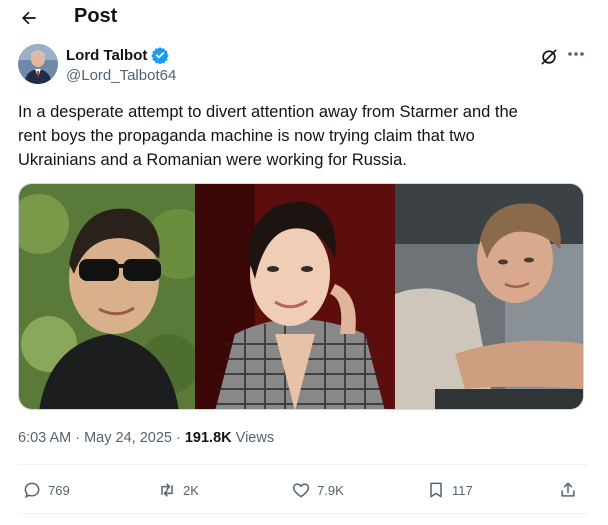 The width and height of the screenshot is (608, 525). I want to click on like-button: 7.9K, so click(317, 490).